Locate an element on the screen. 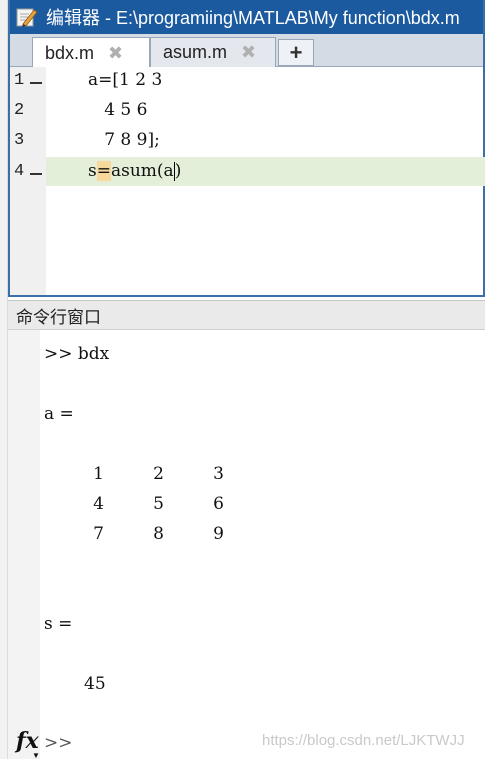 The image size is (485, 759). tab-bdx: bdx.m ✖ is located at coordinates (91, 52).